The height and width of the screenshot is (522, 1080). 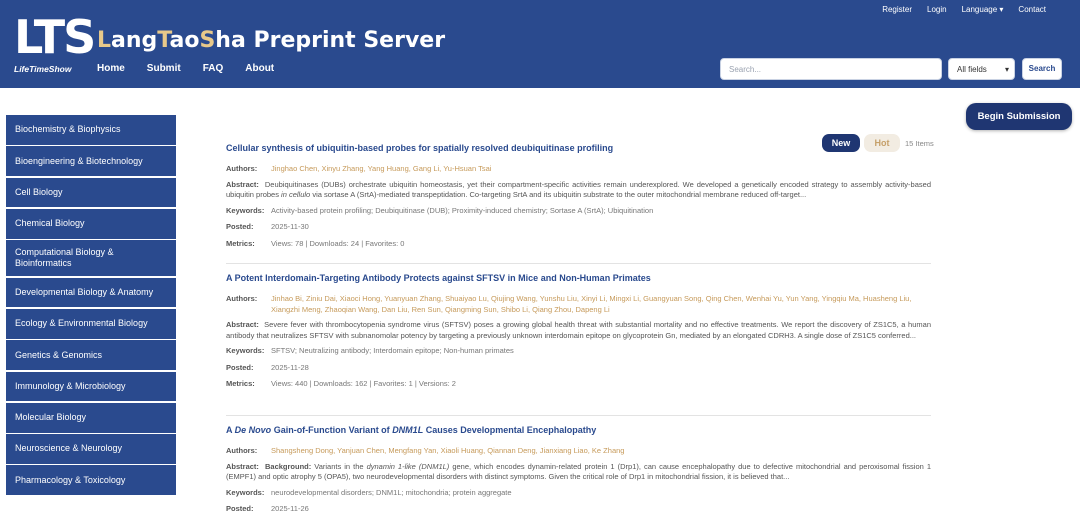 What do you see at coordinates (290, 367) in the screenshot?
I see `article-posted-date: 2025-11-28` at bounding box center [290, 367].